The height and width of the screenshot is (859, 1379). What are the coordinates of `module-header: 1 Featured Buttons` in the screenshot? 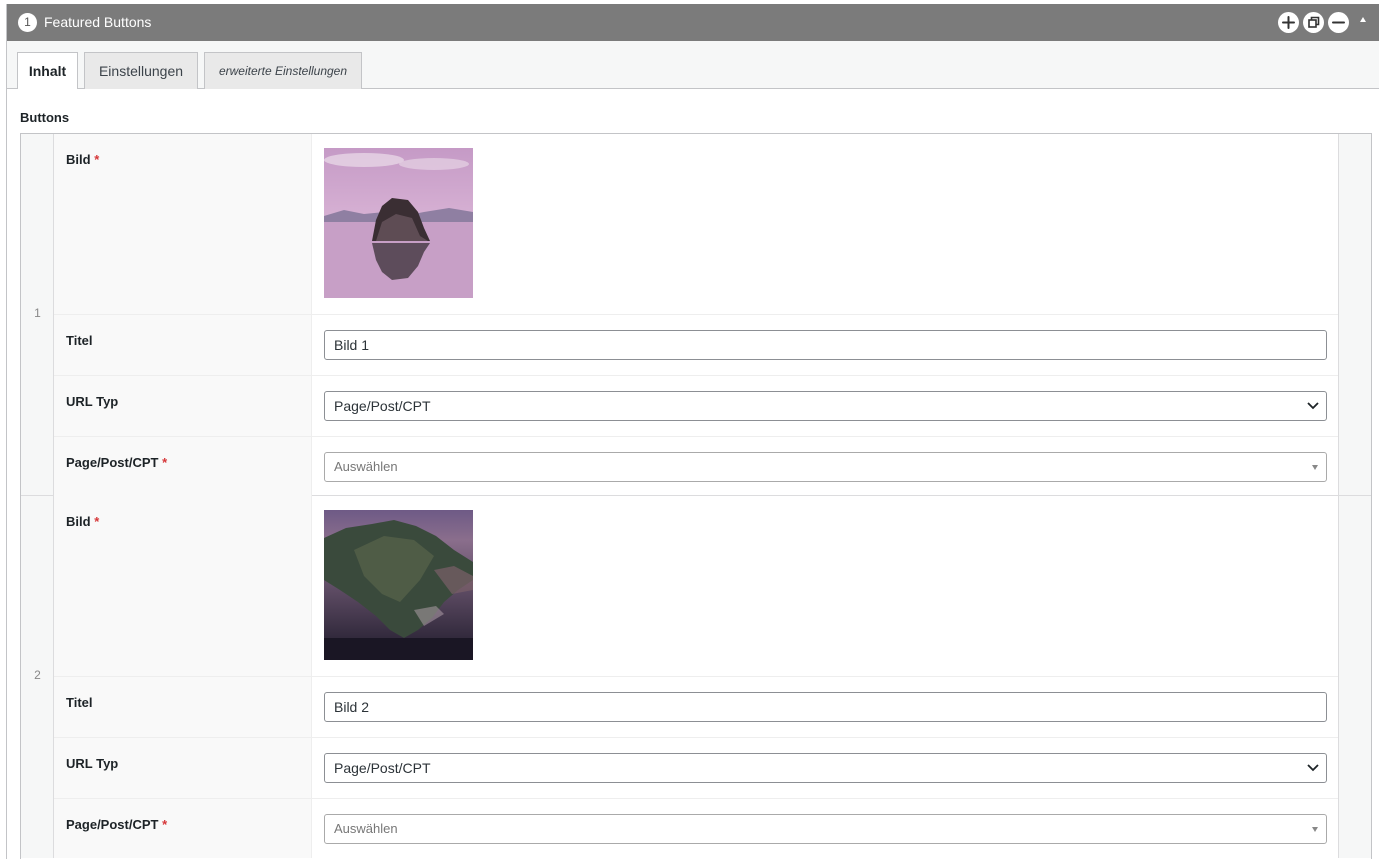 It's located at (693, 22).